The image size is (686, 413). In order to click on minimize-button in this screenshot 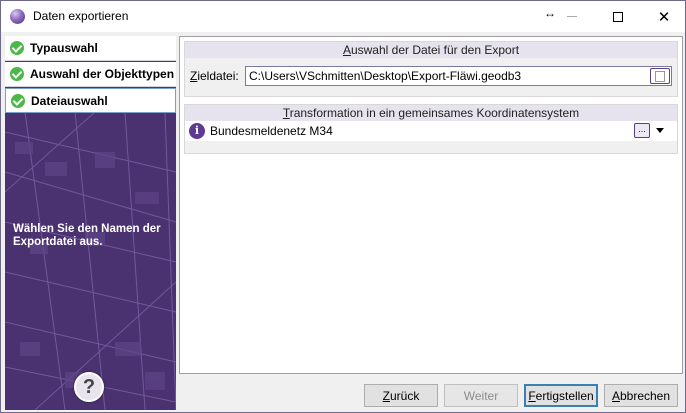, I will do `click(572, 16)`.